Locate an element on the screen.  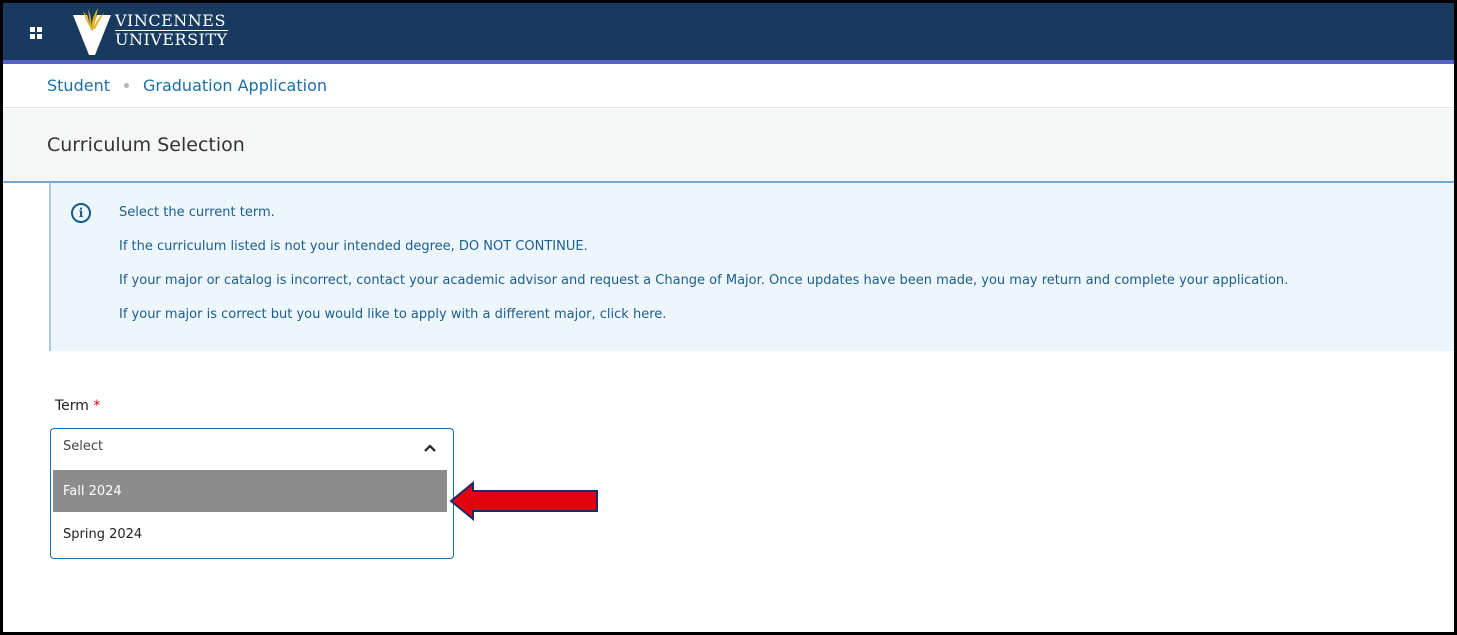
red-arrow-annotation-icon is located at coordinates (523, 501).